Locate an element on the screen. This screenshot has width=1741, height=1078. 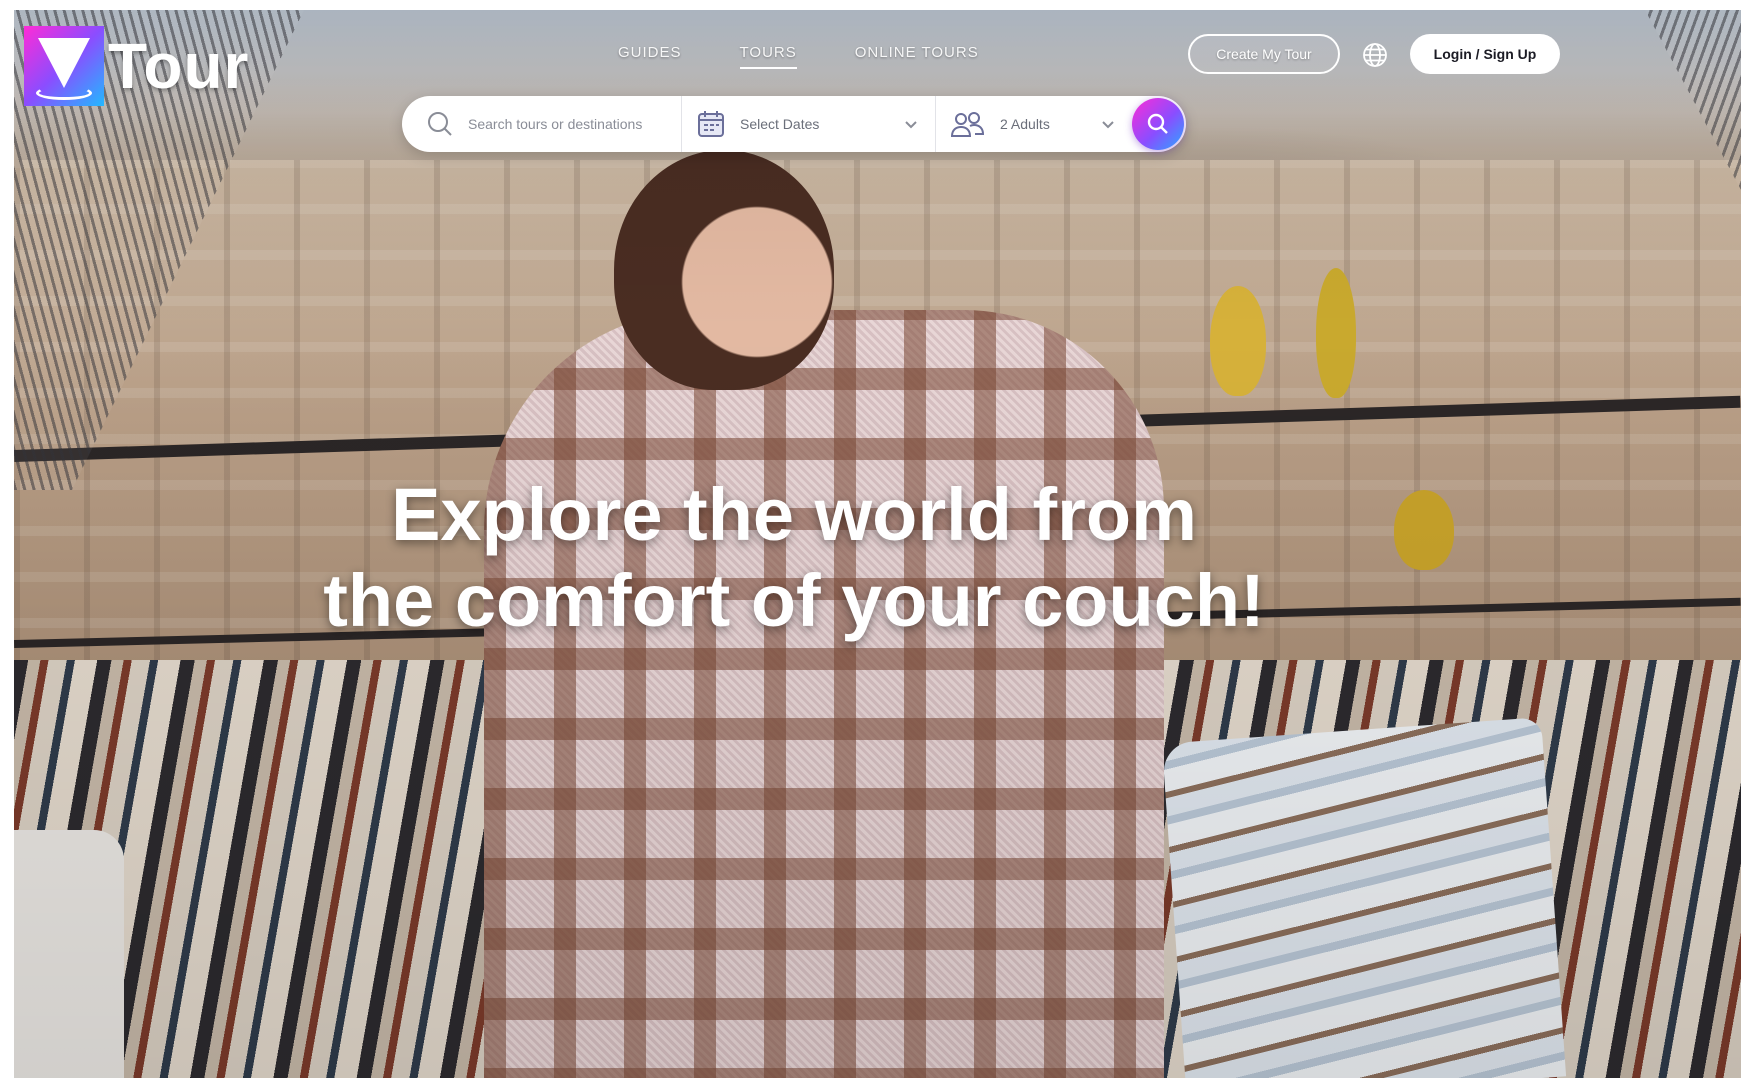
main-nav: GUIDES TOURS ONLINE TOURS is located at coordinates (798, 56).